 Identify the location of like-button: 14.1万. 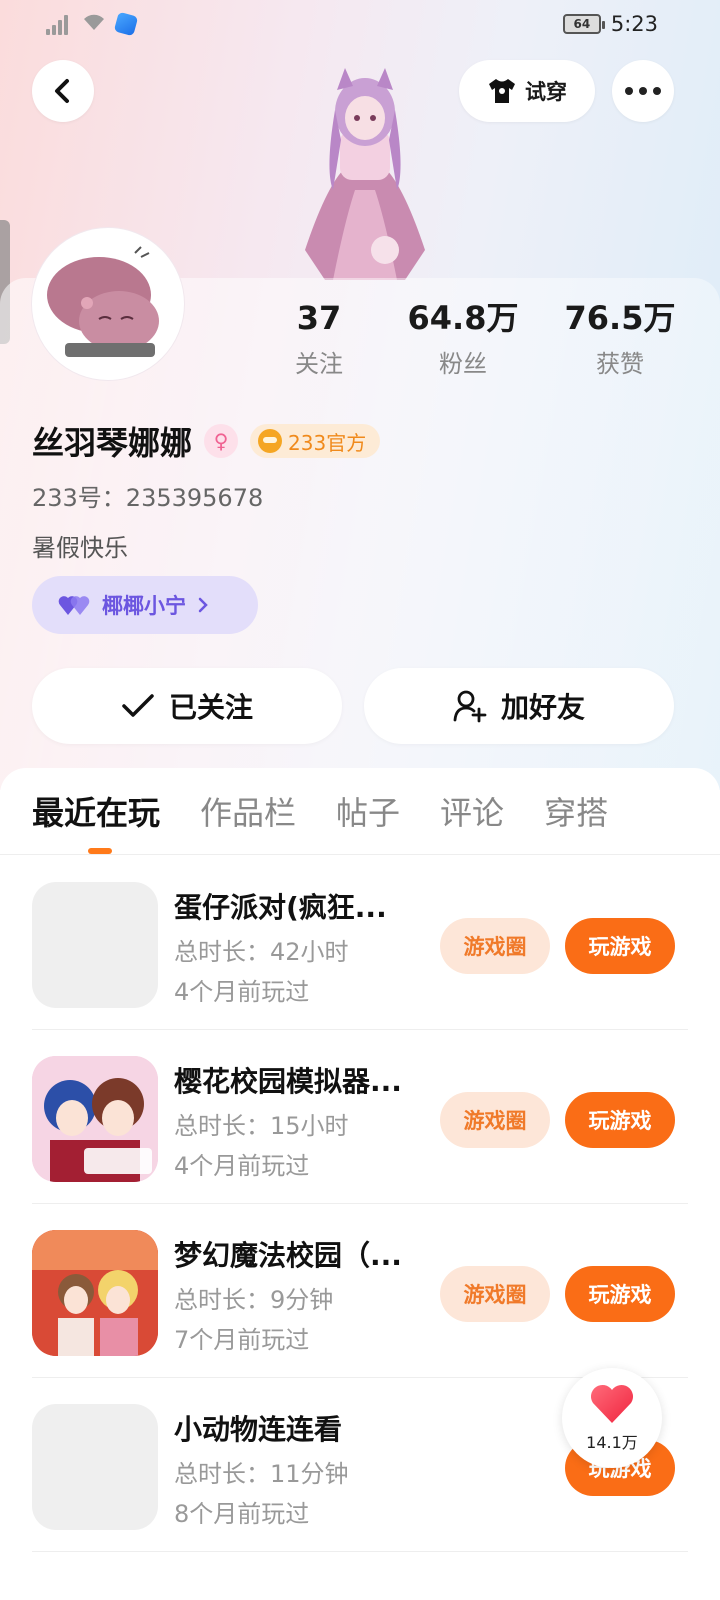
(612, 1418).